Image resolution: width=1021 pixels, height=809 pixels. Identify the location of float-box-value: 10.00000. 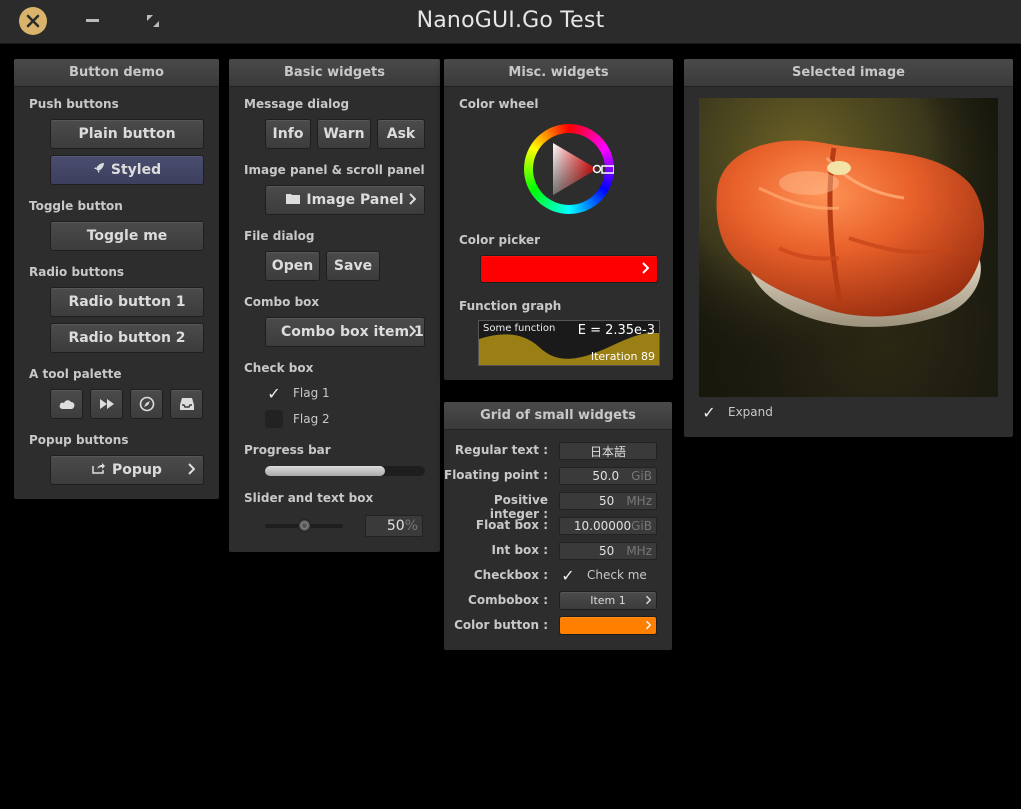
(602, 526).